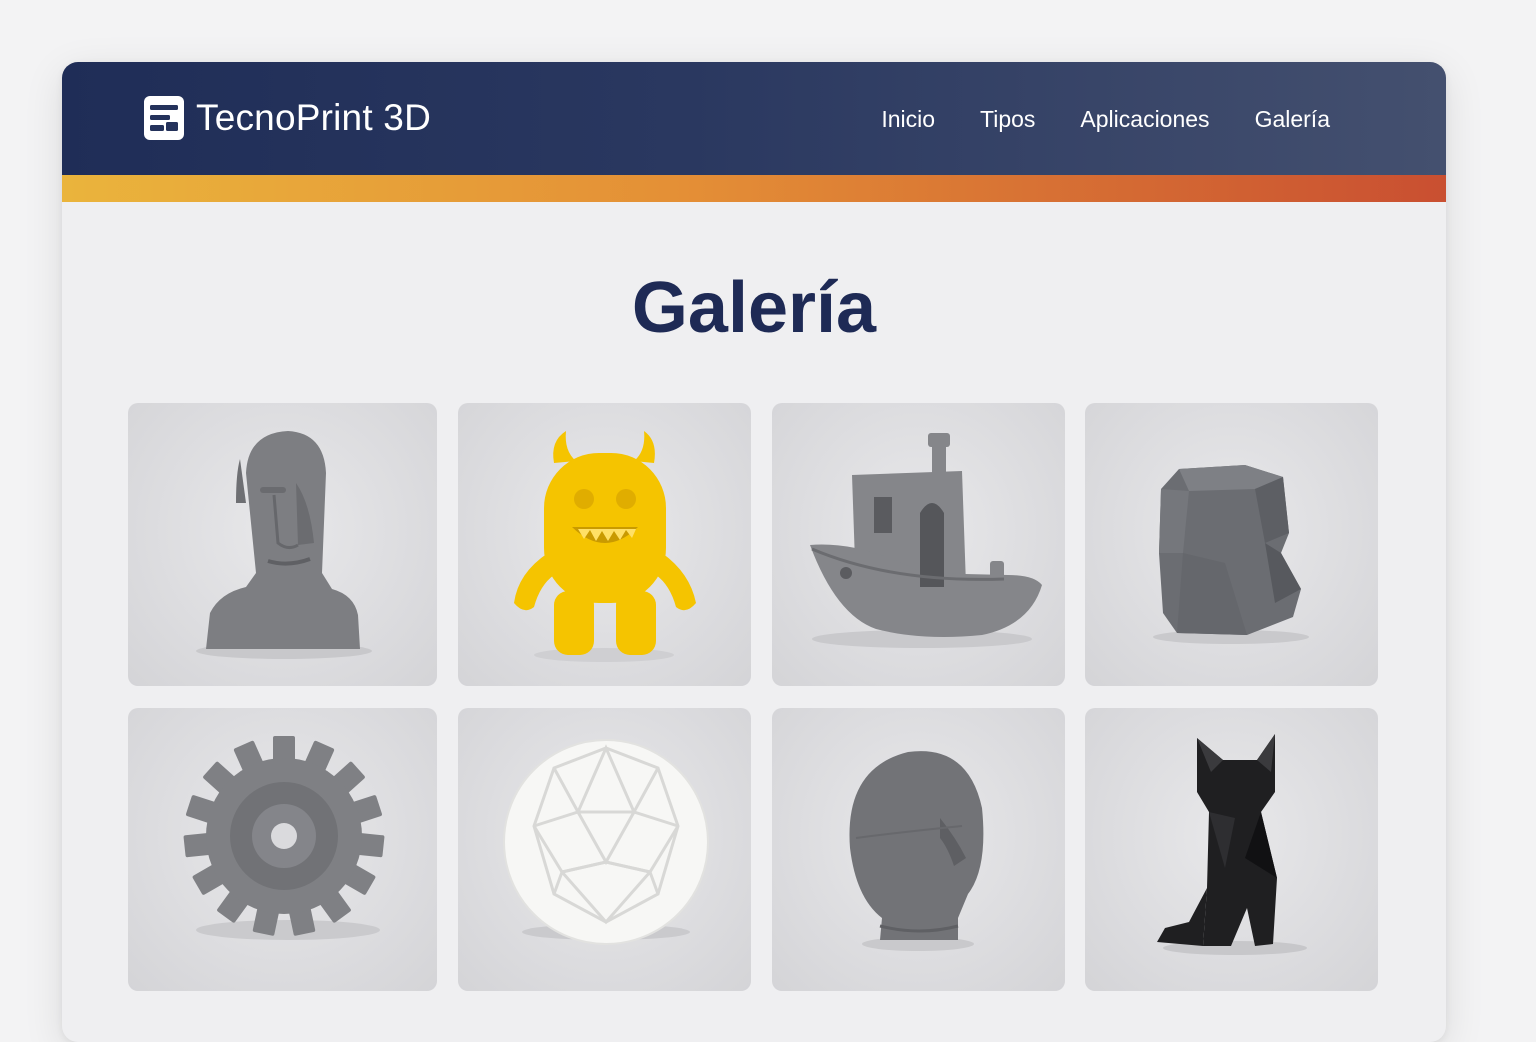  I want to click on gallery-item-rock, so click(1231, 544).